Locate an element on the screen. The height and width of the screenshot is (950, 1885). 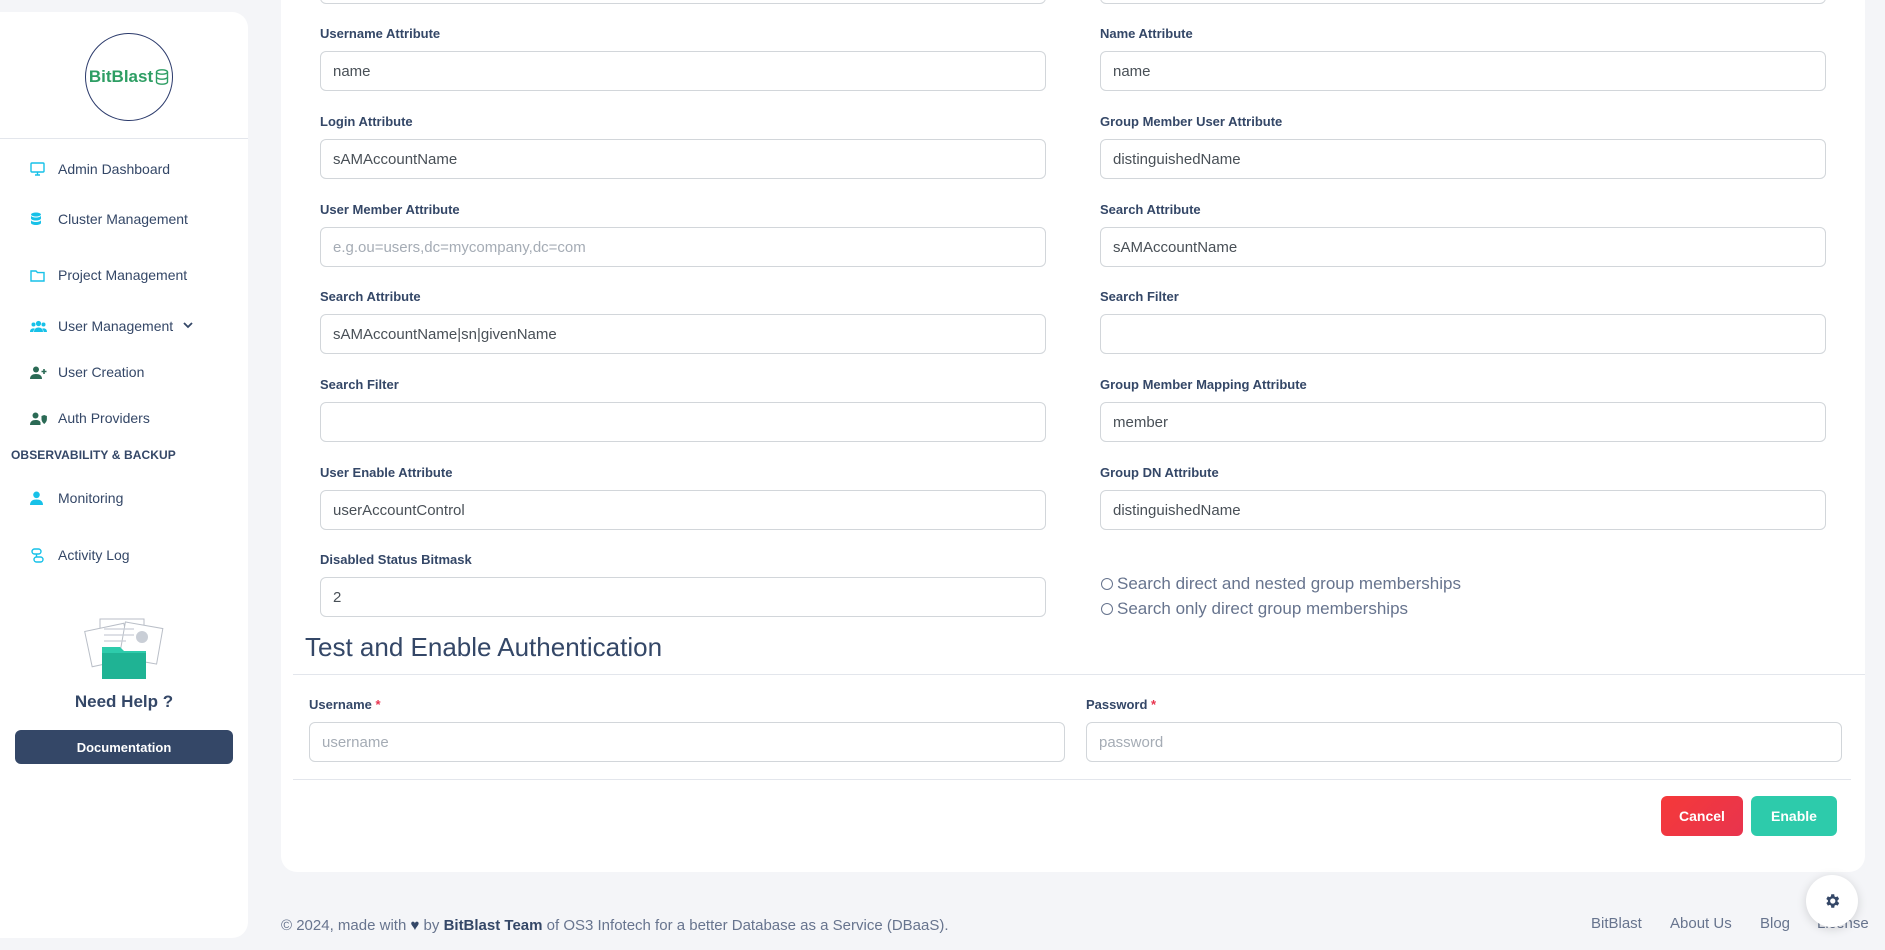
search-filter-input-right is located at coordinates (1463, 334).